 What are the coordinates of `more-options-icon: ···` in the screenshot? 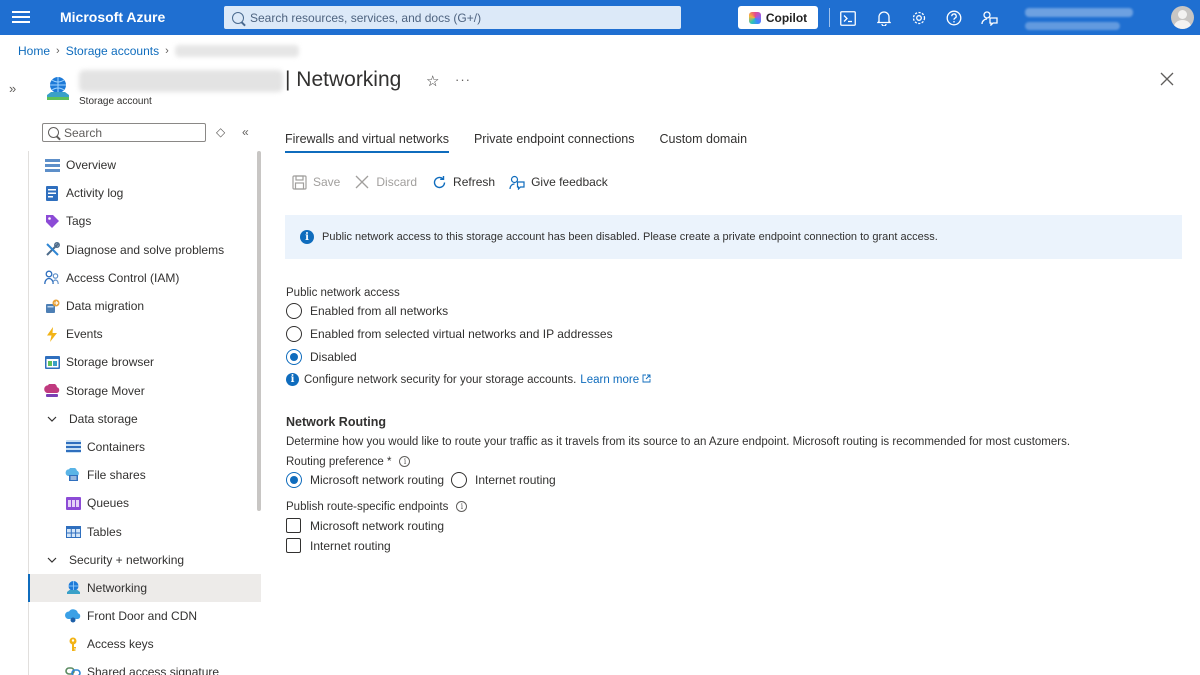 It's located at (463, 79).